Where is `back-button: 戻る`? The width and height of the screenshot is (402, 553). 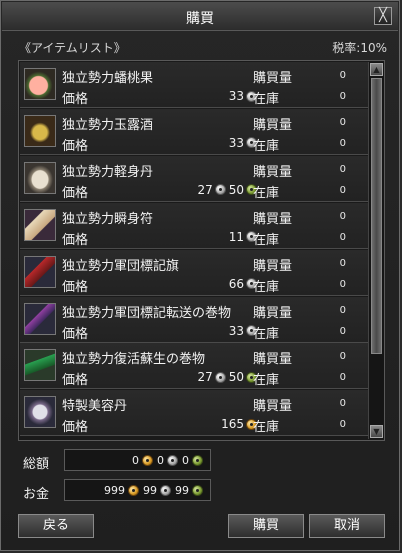 back-button: 戻る is located at coordinates (56, 526).